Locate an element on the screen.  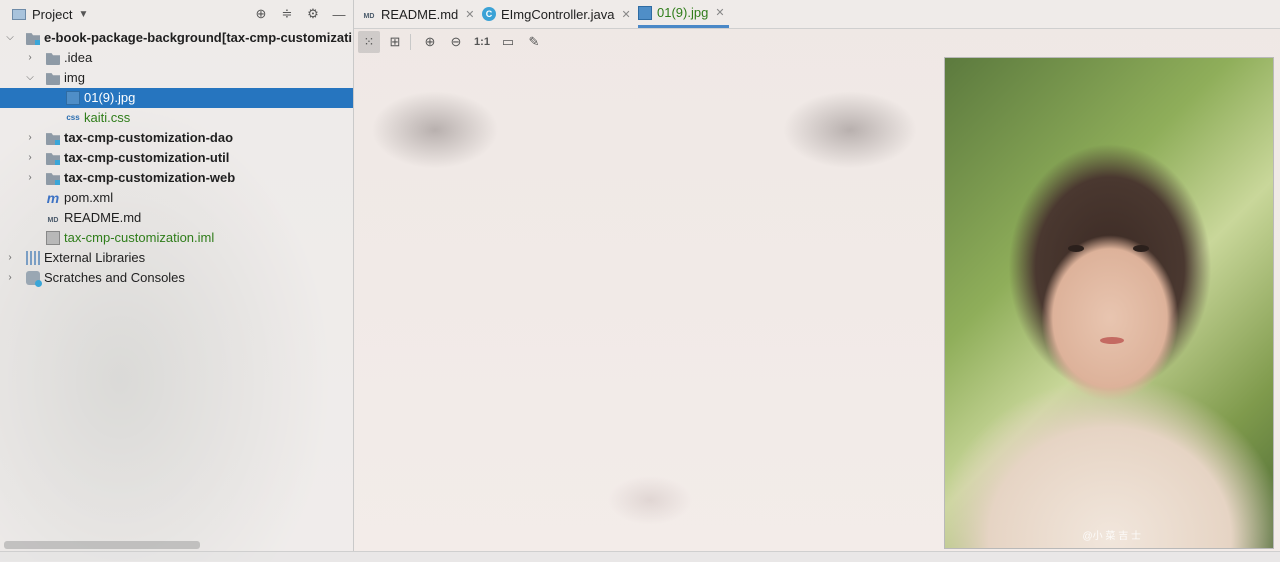
editor-tab-label: README.md is located at coordinates (420, 14).